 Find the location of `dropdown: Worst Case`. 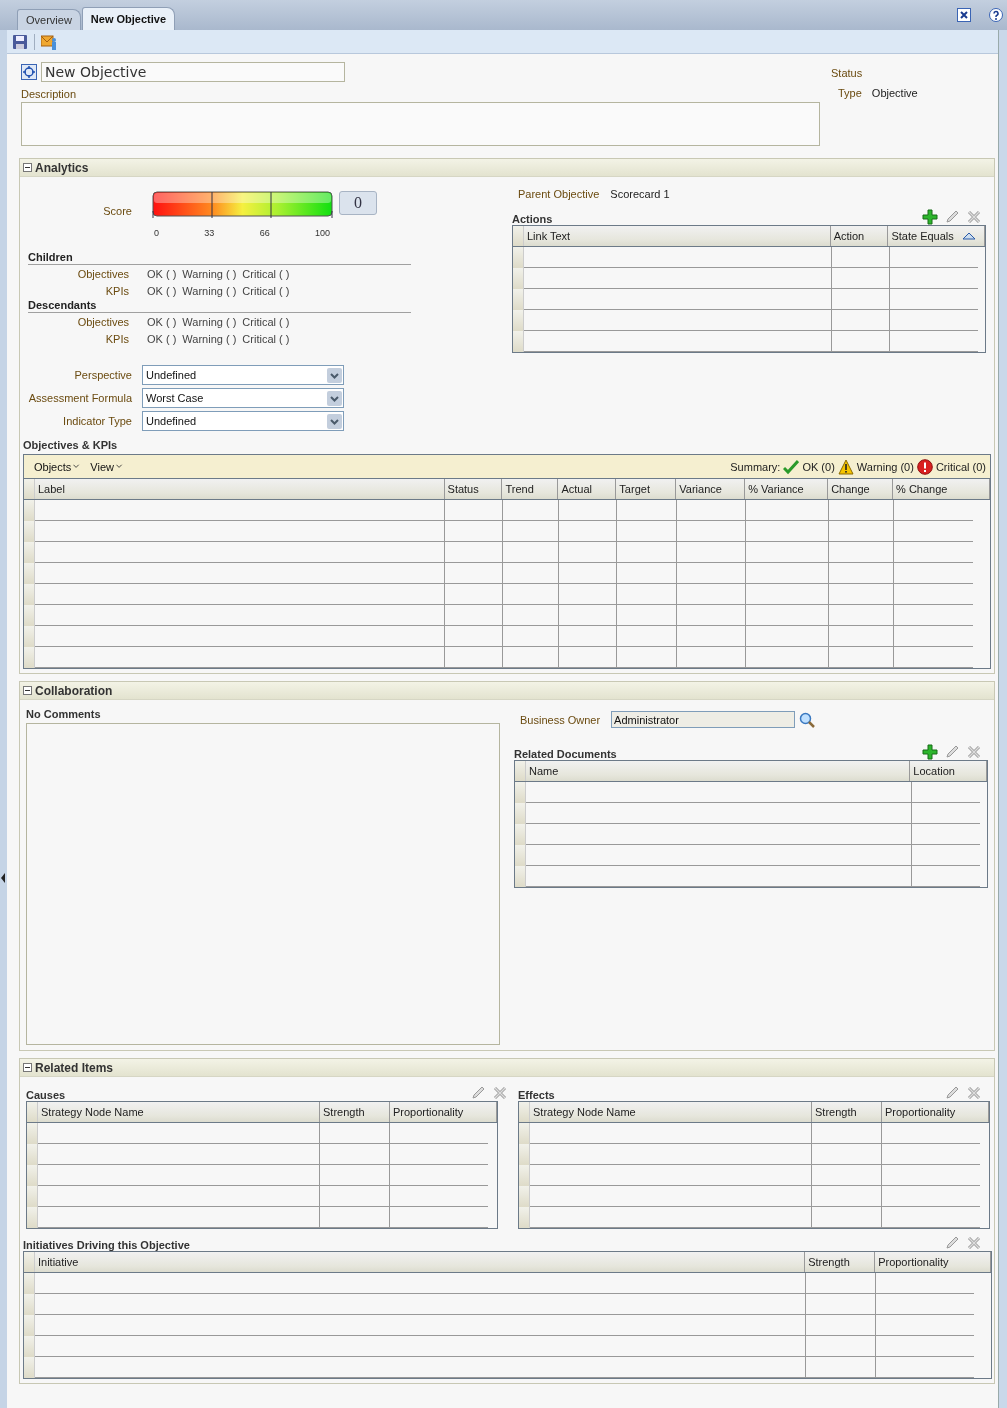

dropdown: Worst Case is located at coordinates (243, 398).